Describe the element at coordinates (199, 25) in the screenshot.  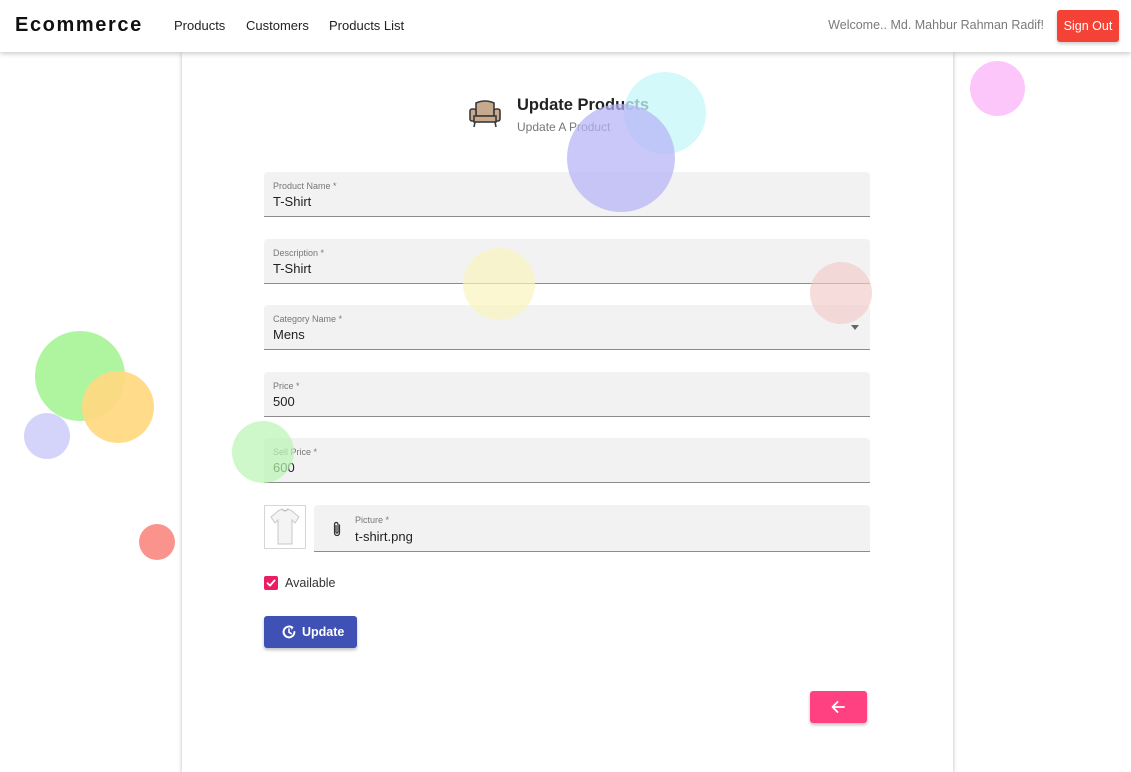
I see `nav-link-products: Products` at that location.